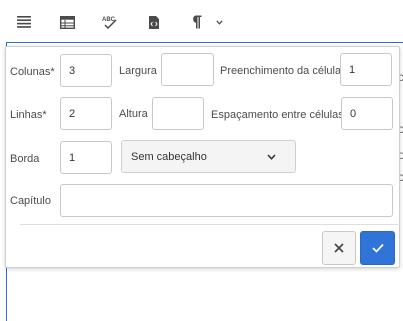  What do you see at coordinates (178, 113) in the screenshot?
I see `height-input` at bounding box center [178, 113].